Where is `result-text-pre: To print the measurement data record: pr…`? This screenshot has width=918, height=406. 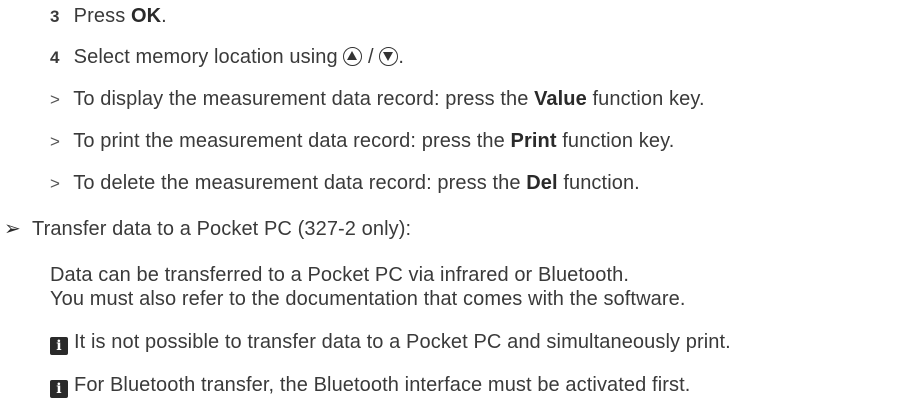
result-text-pre: To print the measurement data record: pr… is located at coordinates (292, 141).